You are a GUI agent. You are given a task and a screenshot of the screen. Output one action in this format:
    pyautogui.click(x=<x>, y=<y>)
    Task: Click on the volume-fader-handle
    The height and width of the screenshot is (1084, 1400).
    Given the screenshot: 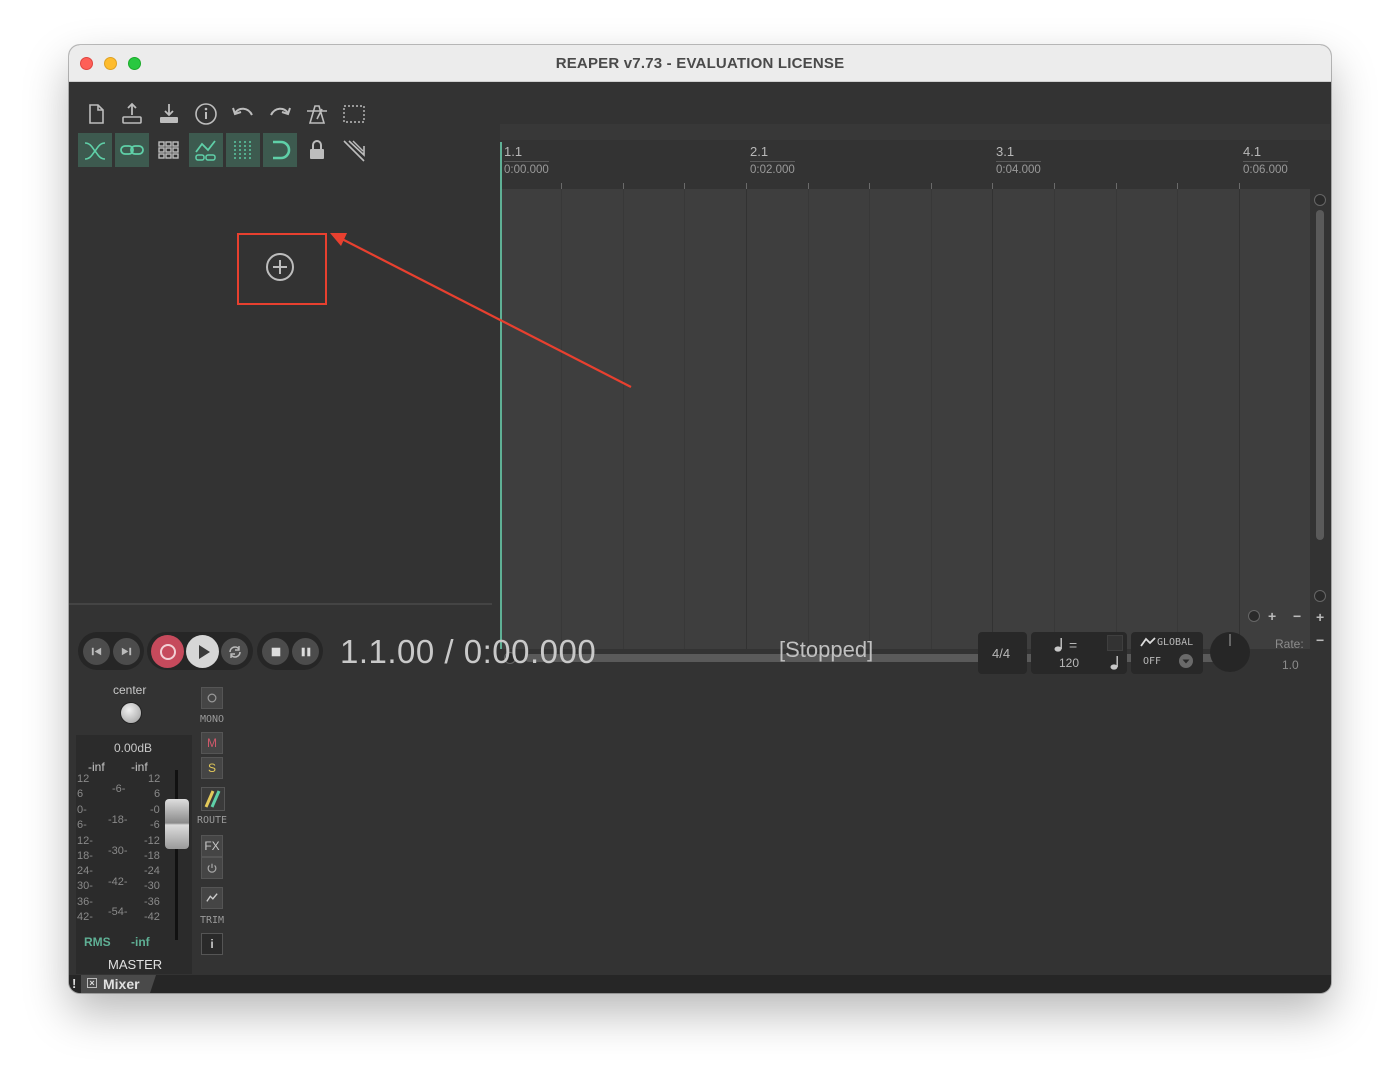 What is the action you would take?
    pyautogui.click(x=177, y=824)
    